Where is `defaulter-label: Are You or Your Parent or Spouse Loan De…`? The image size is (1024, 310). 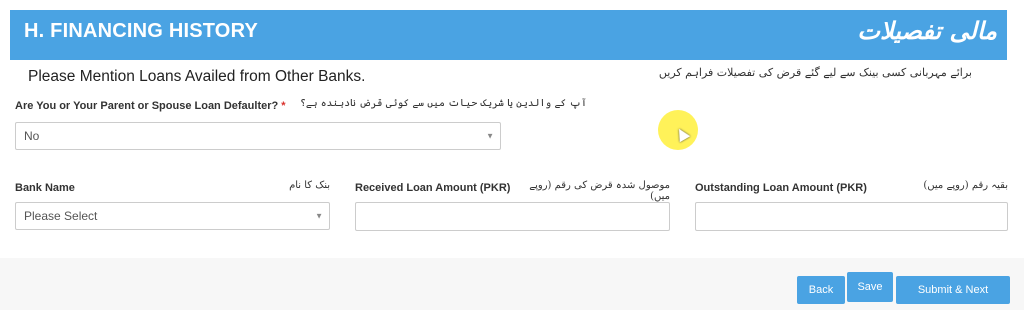
defaulter-label: Are You or Your Parent or Spouse Loan De… is located at coordinates (150, 106).